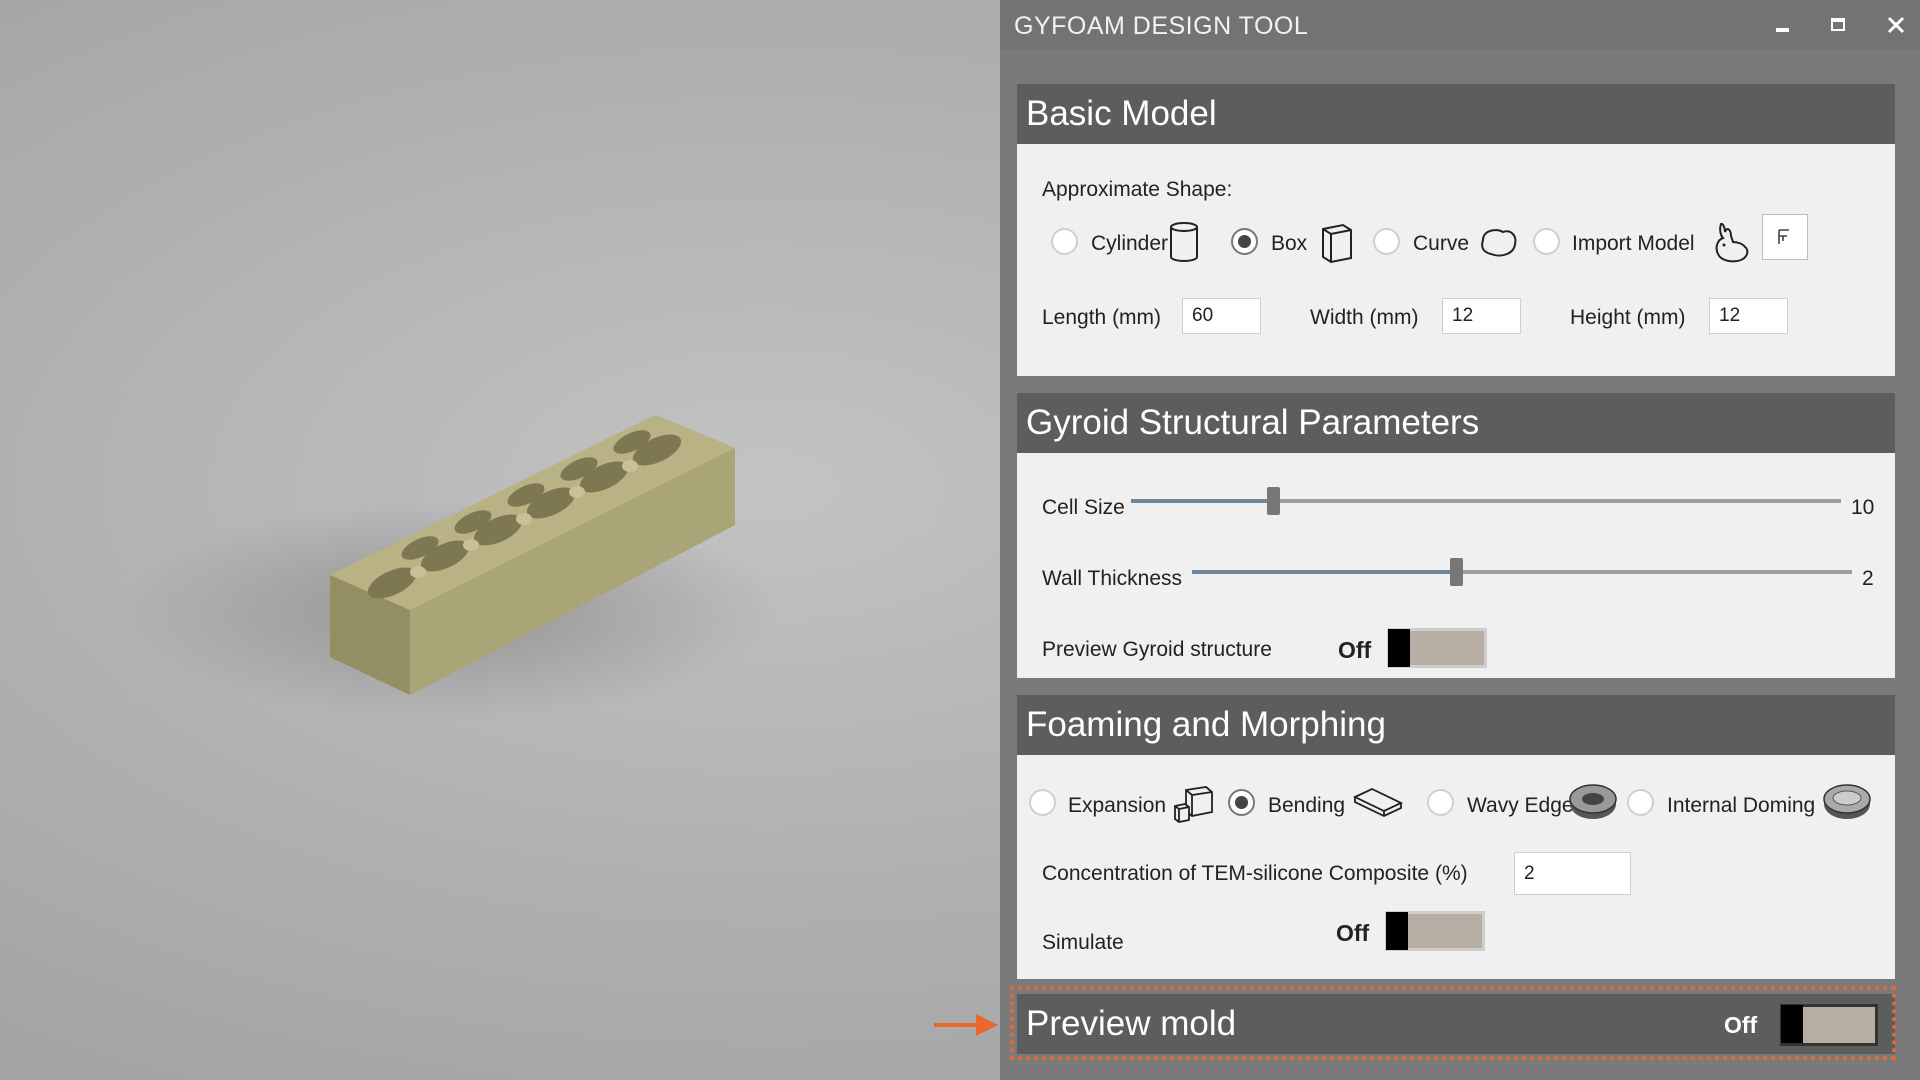  Describe the element at coordinates (1640, 802) in the screenshot. I see `internal-doming-radio` at that location.